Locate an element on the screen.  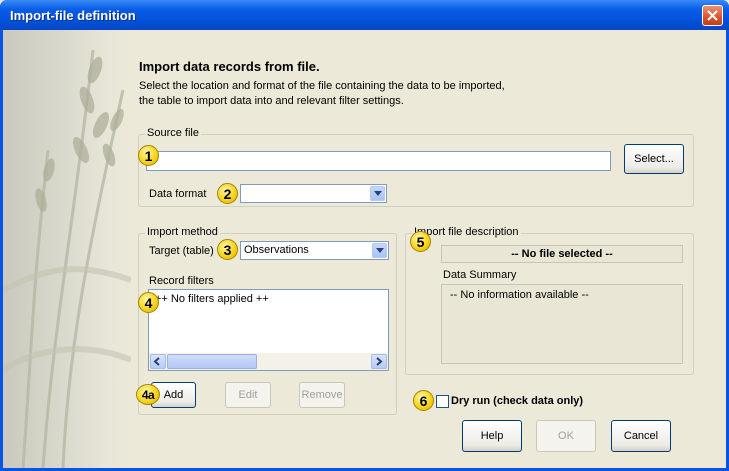
cancel-button: Cancel is located at coordinates (641, 436).